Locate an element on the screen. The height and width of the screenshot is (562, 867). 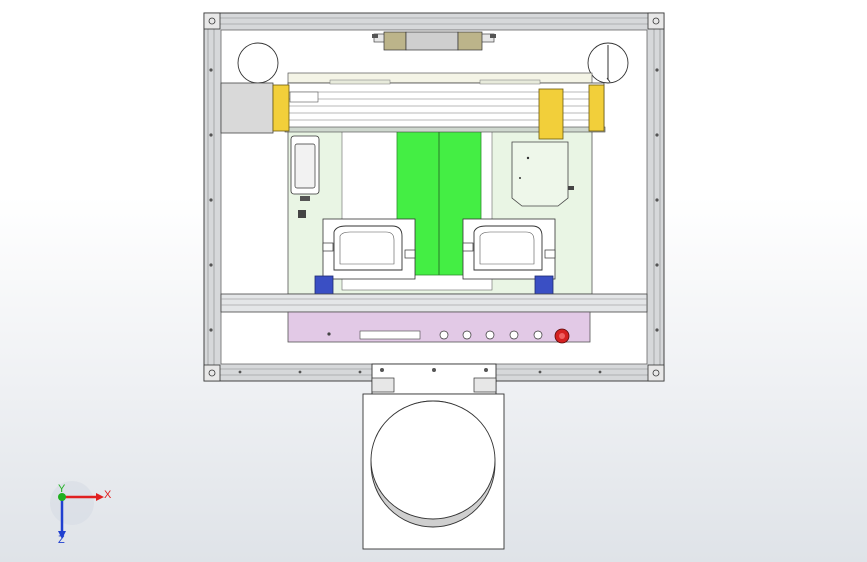
triad-y-label: Y is located at coordinates (62, 489).